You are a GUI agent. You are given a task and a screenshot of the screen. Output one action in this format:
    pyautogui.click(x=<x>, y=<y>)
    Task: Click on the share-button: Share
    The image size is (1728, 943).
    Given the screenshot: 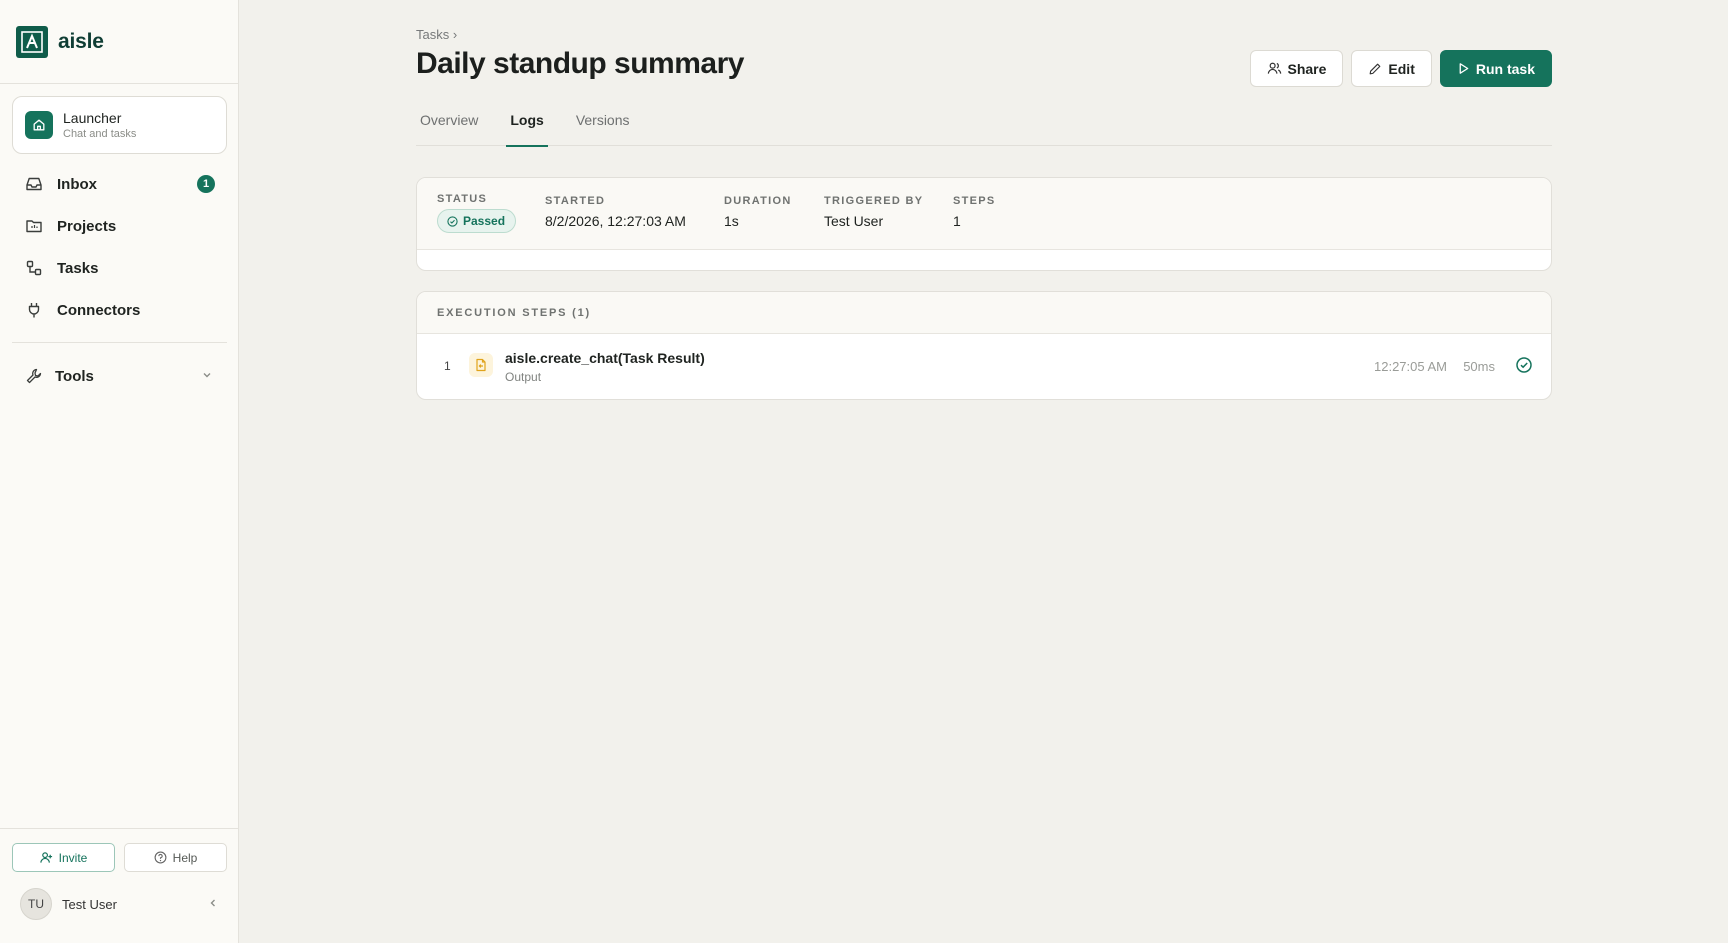 What is the action you would take?
    pyautogui.click(x=1296, y=68)
    